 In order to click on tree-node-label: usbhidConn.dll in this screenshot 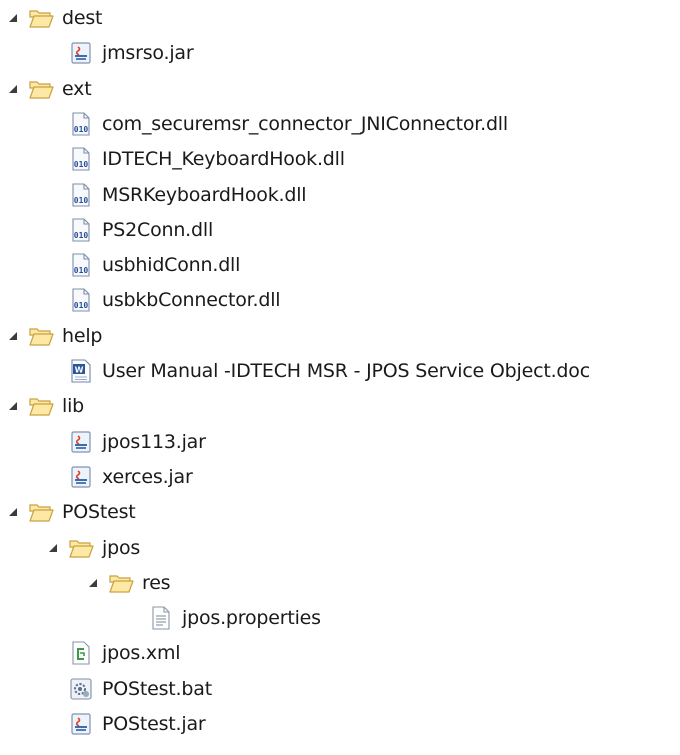, I will do `click(171, 265)`.